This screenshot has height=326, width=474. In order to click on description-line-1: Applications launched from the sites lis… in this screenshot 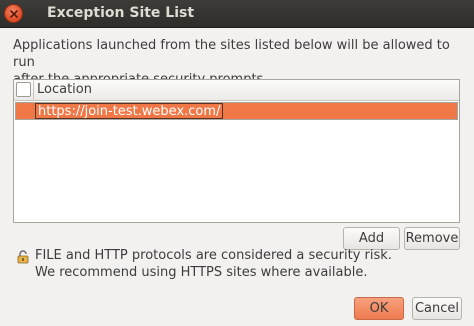, I will do `click(231, 54)`.